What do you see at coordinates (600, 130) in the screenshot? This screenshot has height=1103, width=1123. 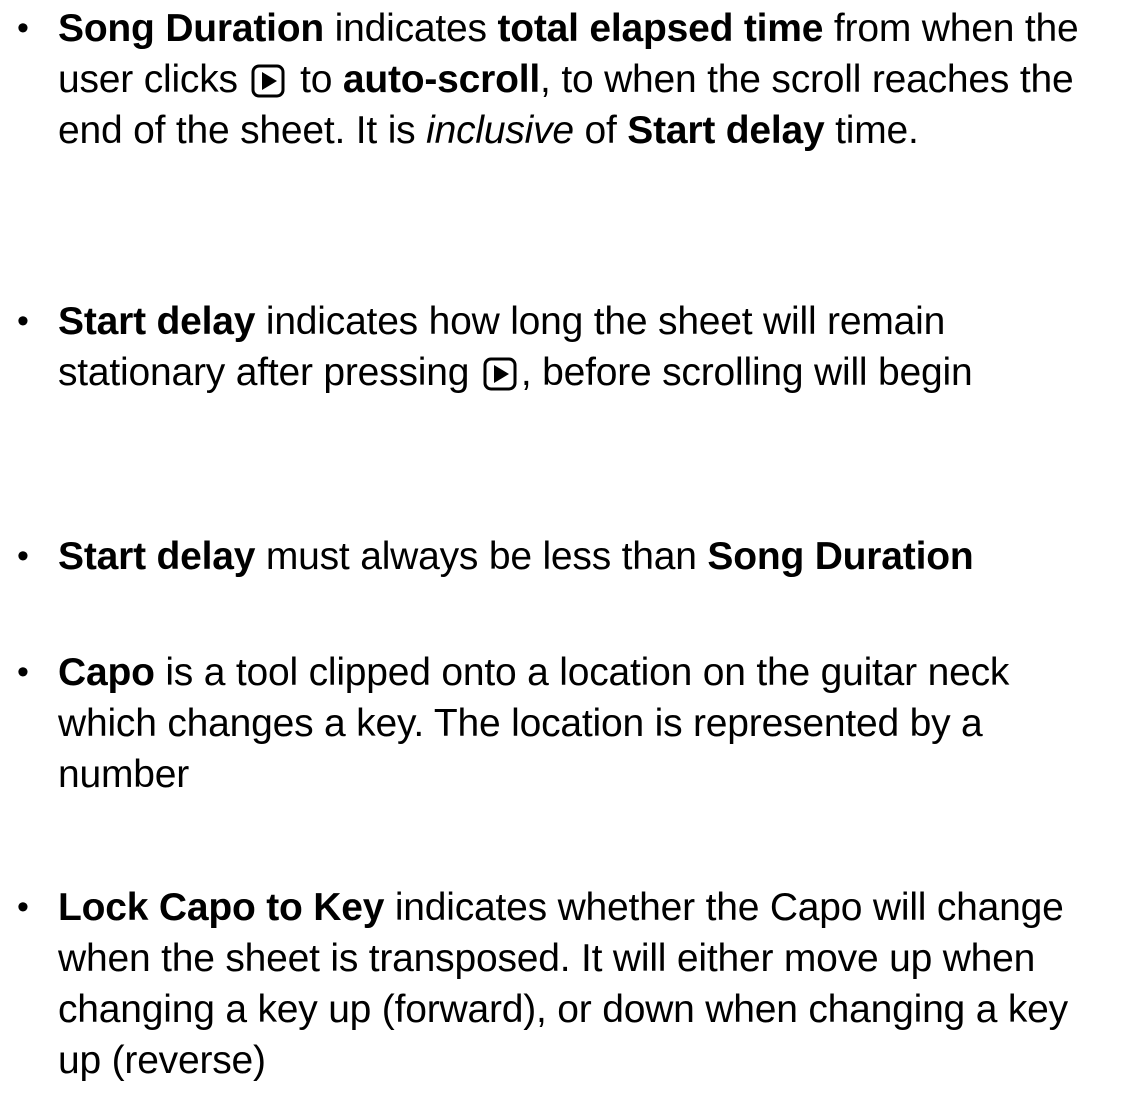 I see `definition-text: of` at bounding box center [600, 130].